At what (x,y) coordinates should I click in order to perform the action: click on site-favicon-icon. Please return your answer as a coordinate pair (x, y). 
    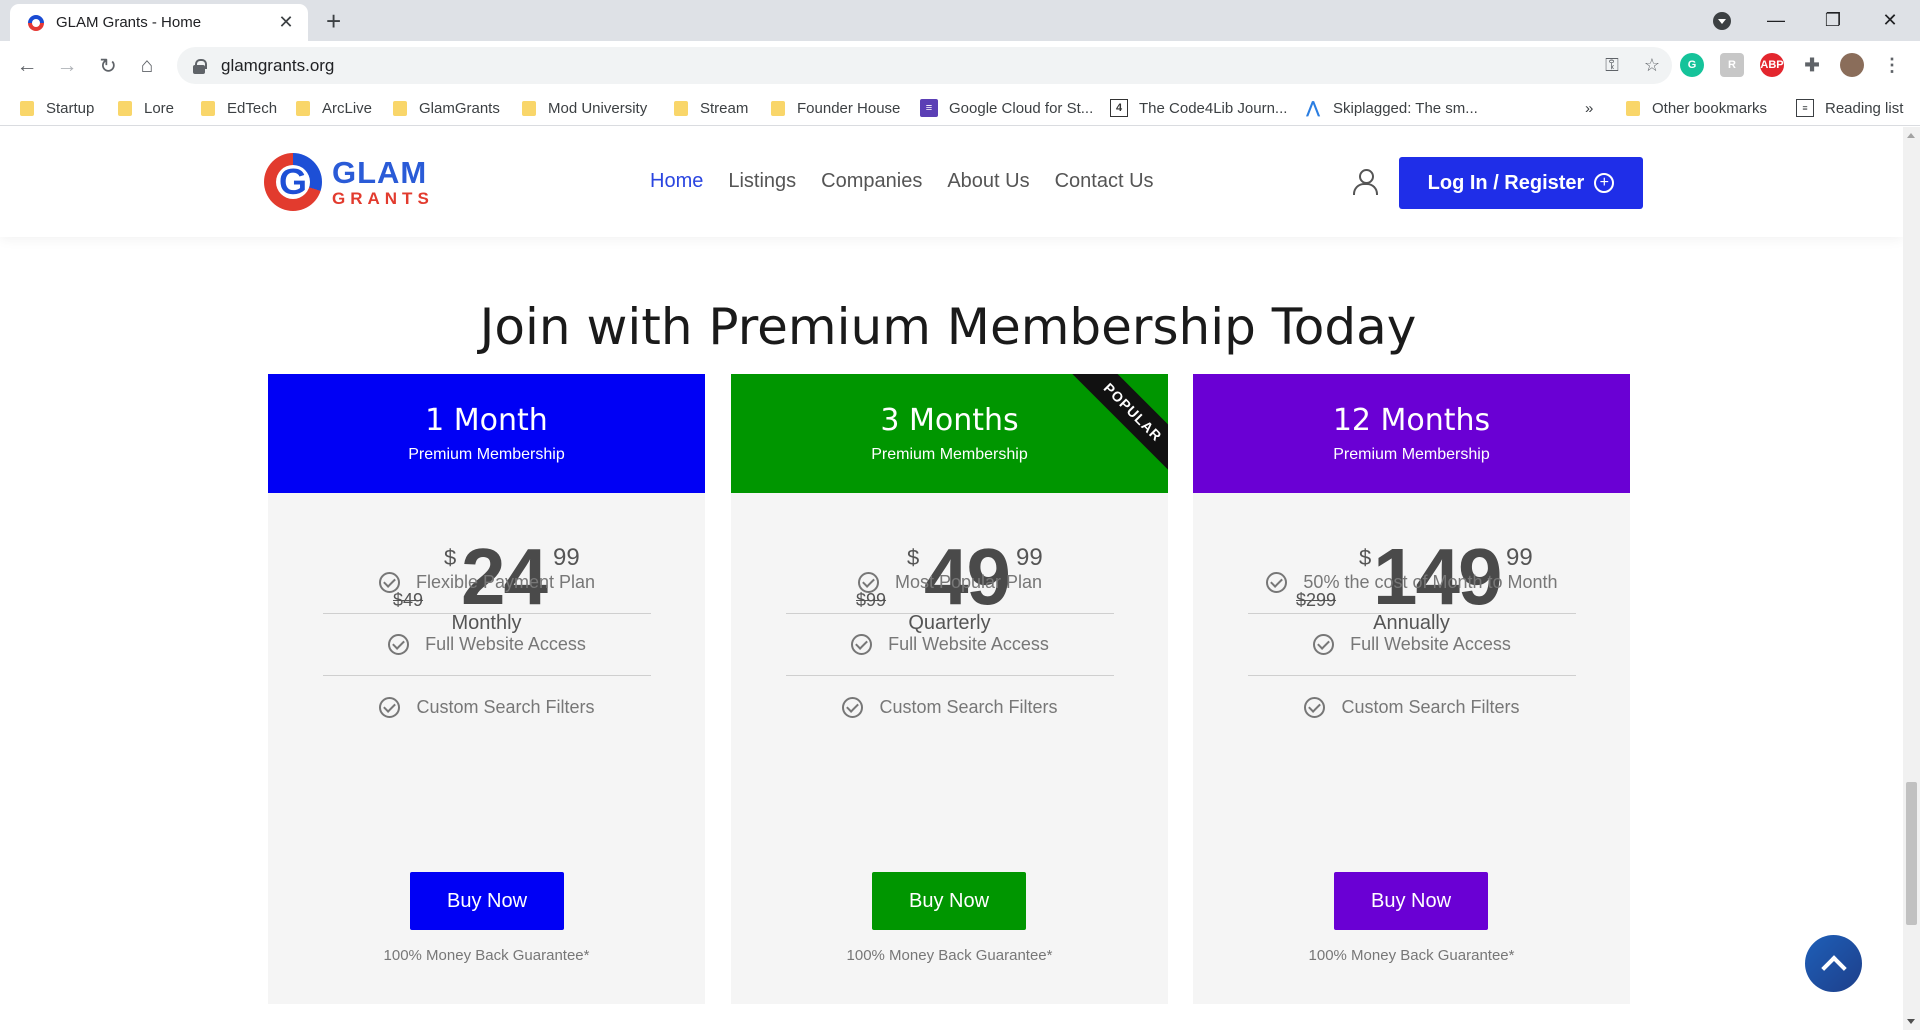
    Looking at the image, I should click on (36, 22).